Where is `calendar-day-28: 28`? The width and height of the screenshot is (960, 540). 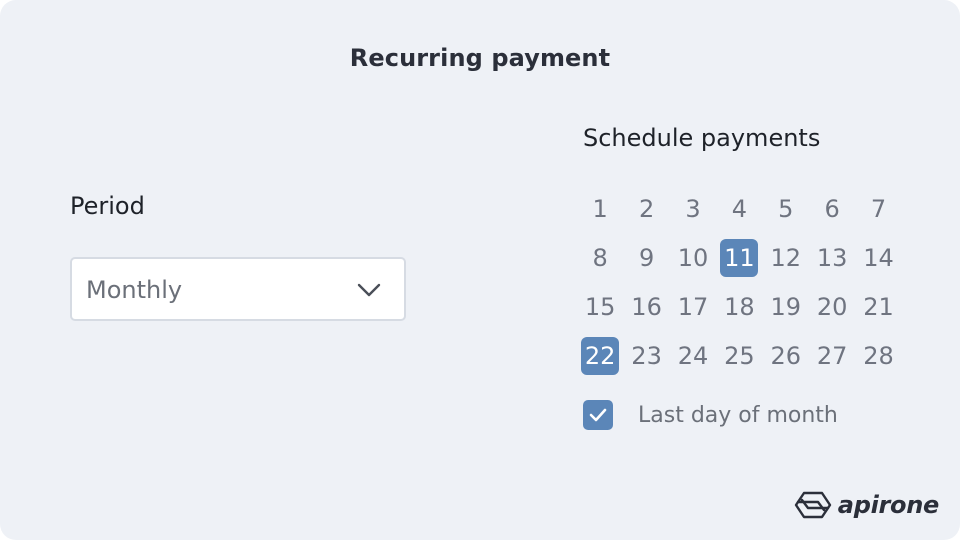 calendar-day-28: 28 is located at coordinates (878, 355).